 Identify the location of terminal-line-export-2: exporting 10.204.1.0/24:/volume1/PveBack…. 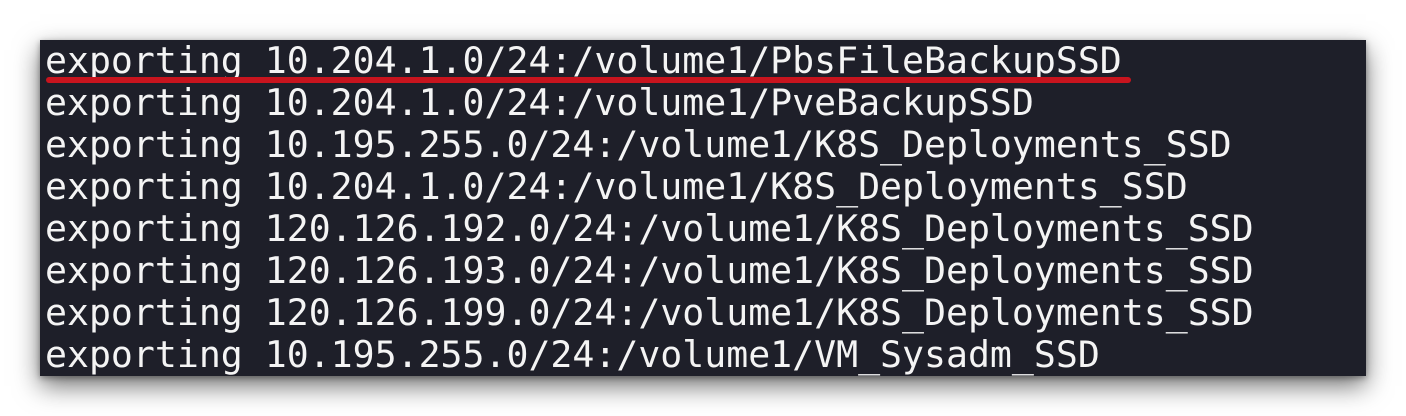
(539, 102).